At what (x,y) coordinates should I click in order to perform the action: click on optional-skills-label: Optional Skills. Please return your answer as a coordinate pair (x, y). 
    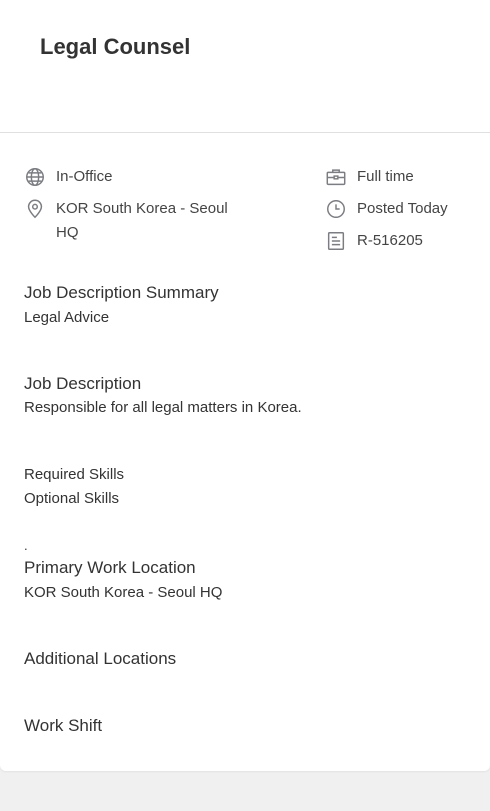
    Looking at the image, I should click on (72, 498).